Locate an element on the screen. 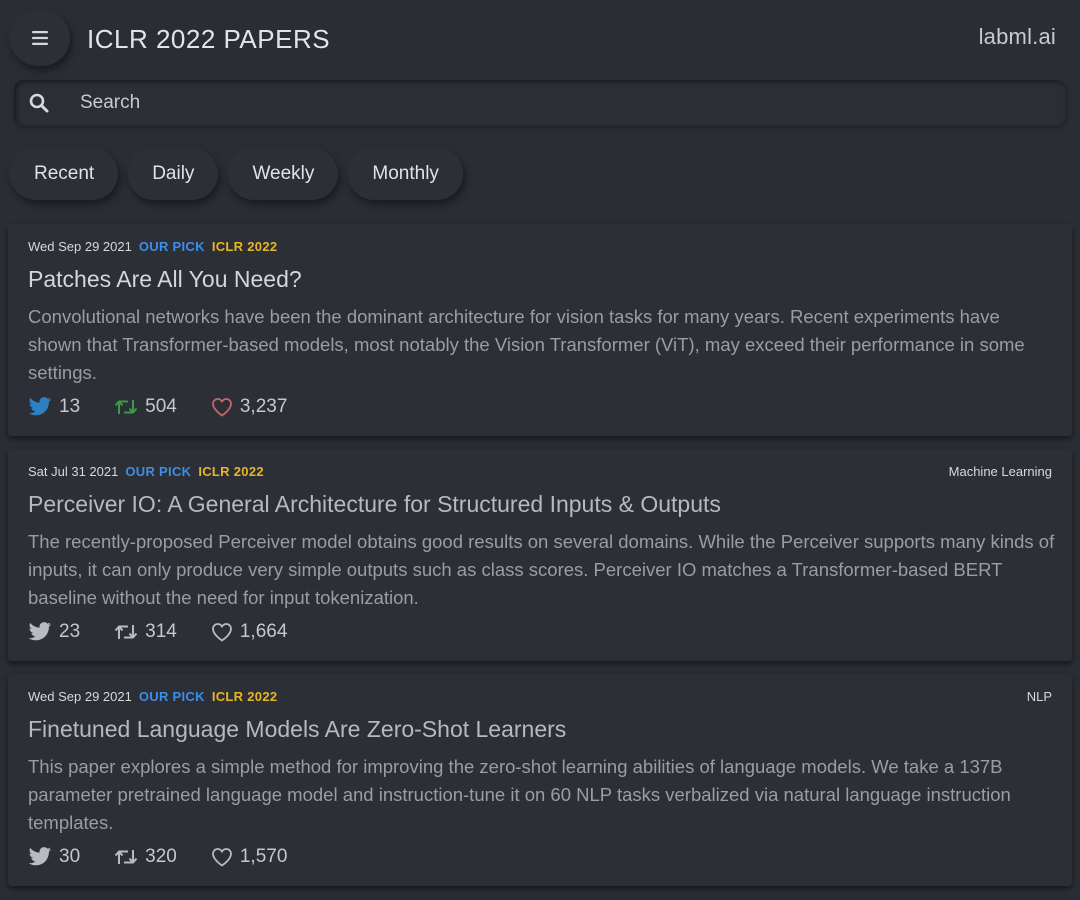 The image size is (1080, 900). menu-button is located at coordinates (40, 38).